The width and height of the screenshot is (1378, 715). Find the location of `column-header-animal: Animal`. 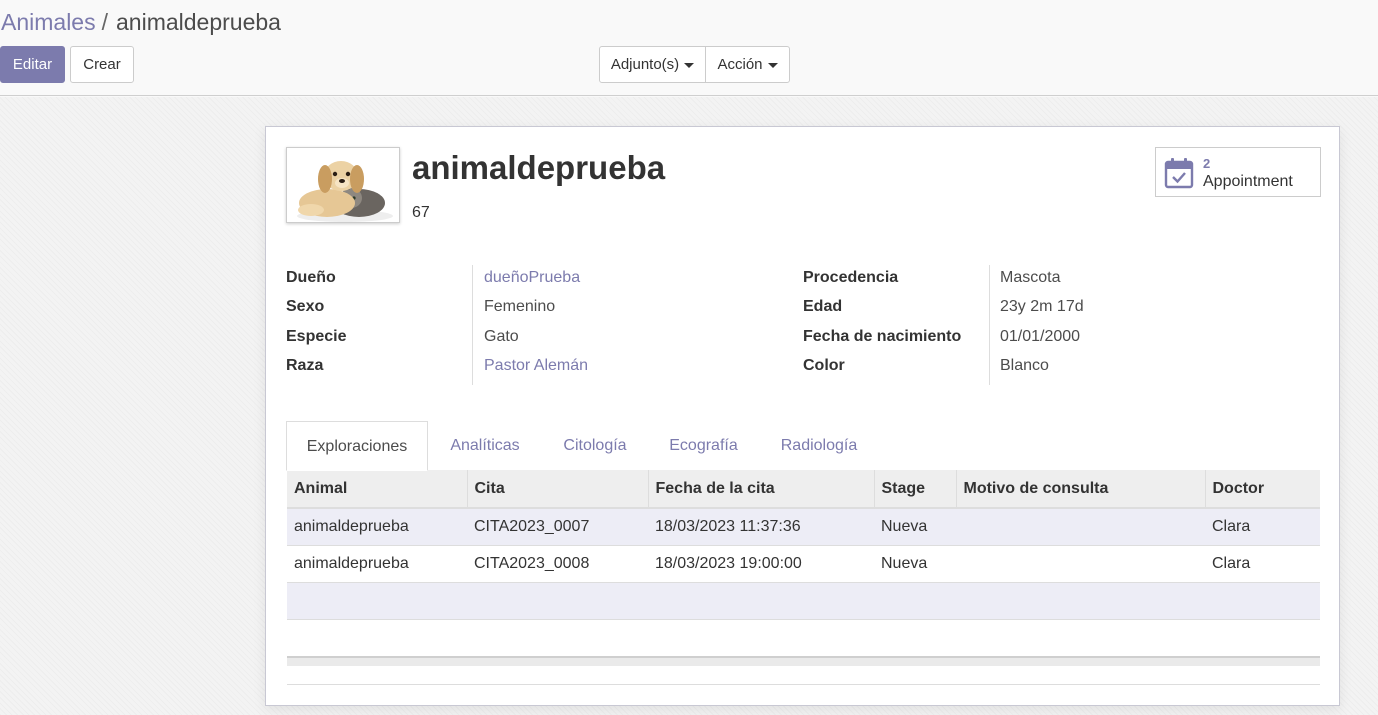

column-header-animal: Animal is located at coordinates (377, 489).